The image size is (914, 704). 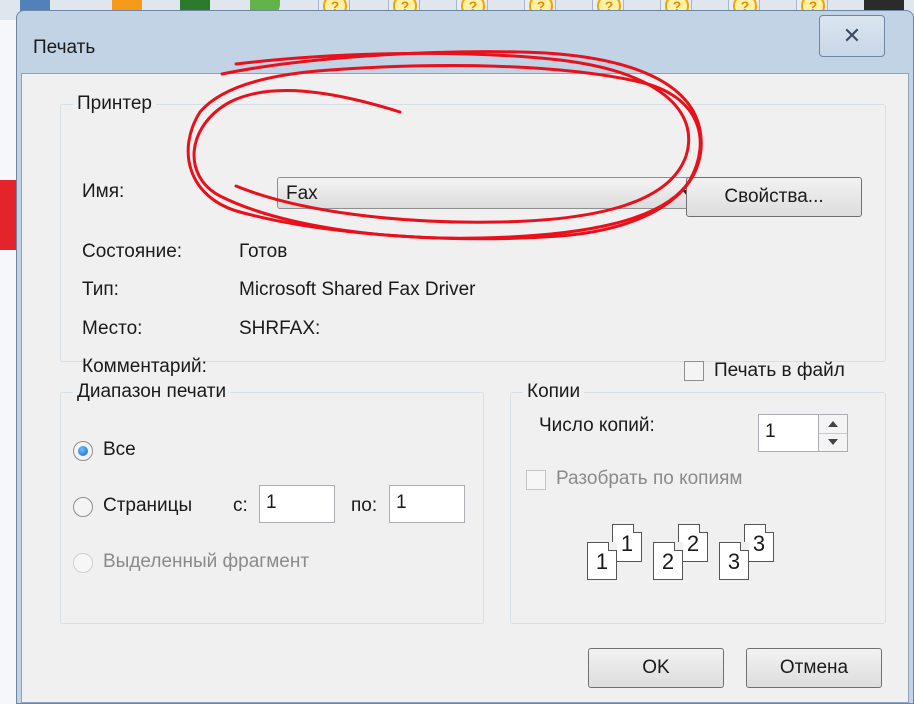 I want to click on from-label: с:, so click(x=240, y=505).